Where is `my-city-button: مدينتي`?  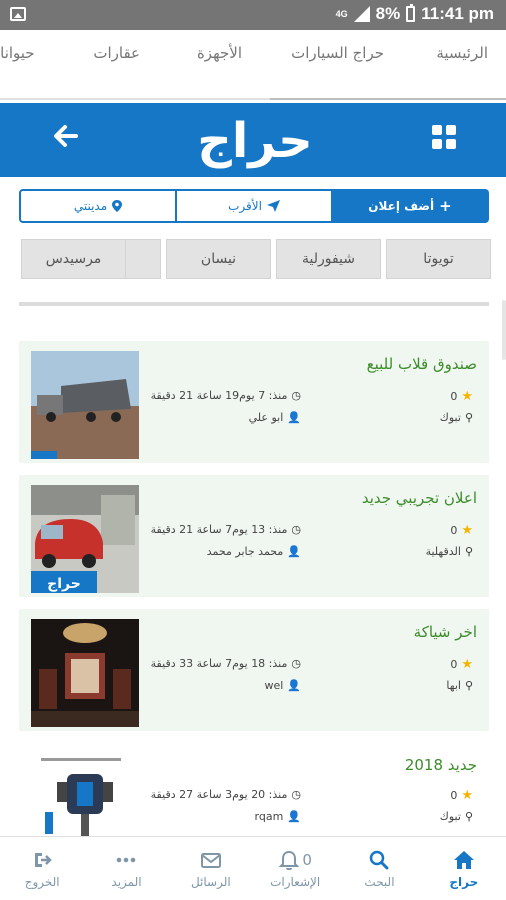 my-city-button: مدينتي is located at coordinates (98, 206).